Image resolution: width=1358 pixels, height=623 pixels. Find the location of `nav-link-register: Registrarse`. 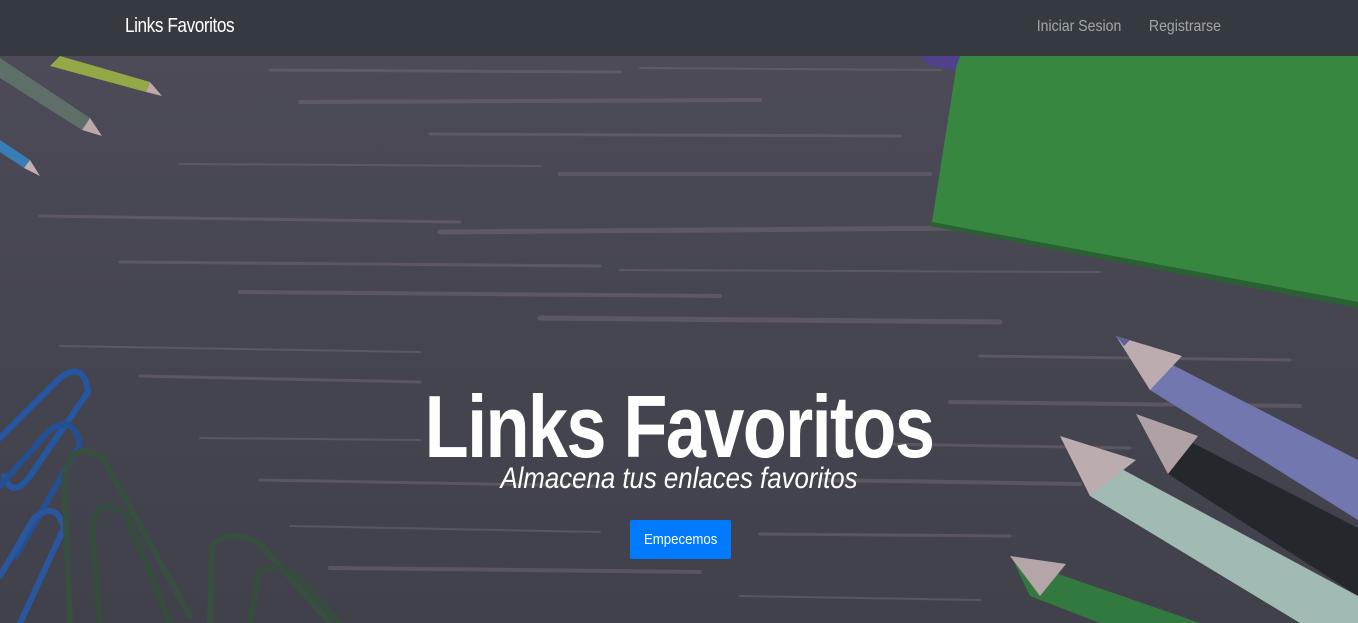

nav-link-register: Registrarse is located at coordinates (1185, 27).